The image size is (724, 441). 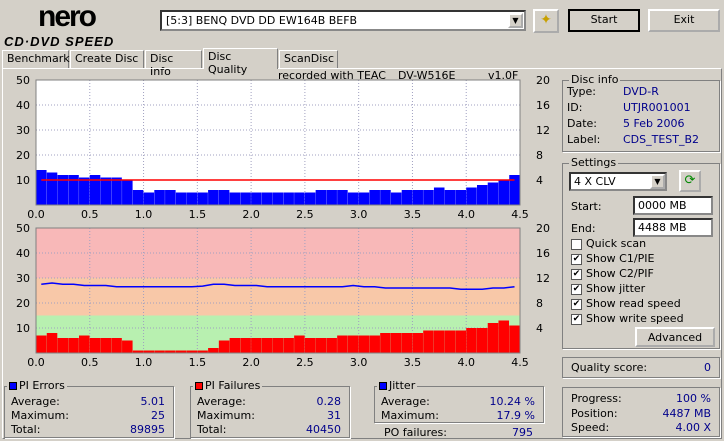 What do you see at coordinates (36, 59) in the screenshot?
I see `tab-benchmark: Benchmark` at bounding box center [36, 59].